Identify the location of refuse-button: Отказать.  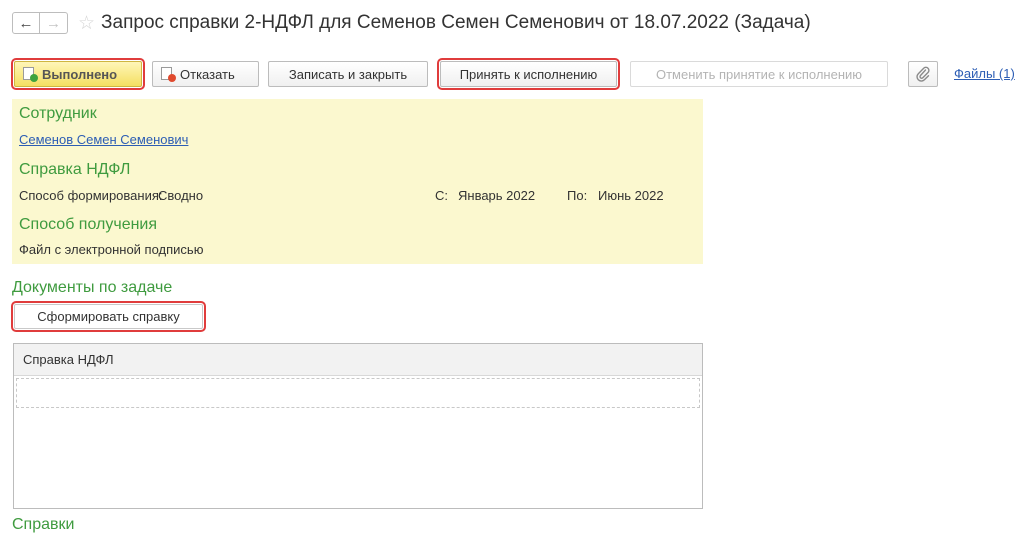
(205, 74).